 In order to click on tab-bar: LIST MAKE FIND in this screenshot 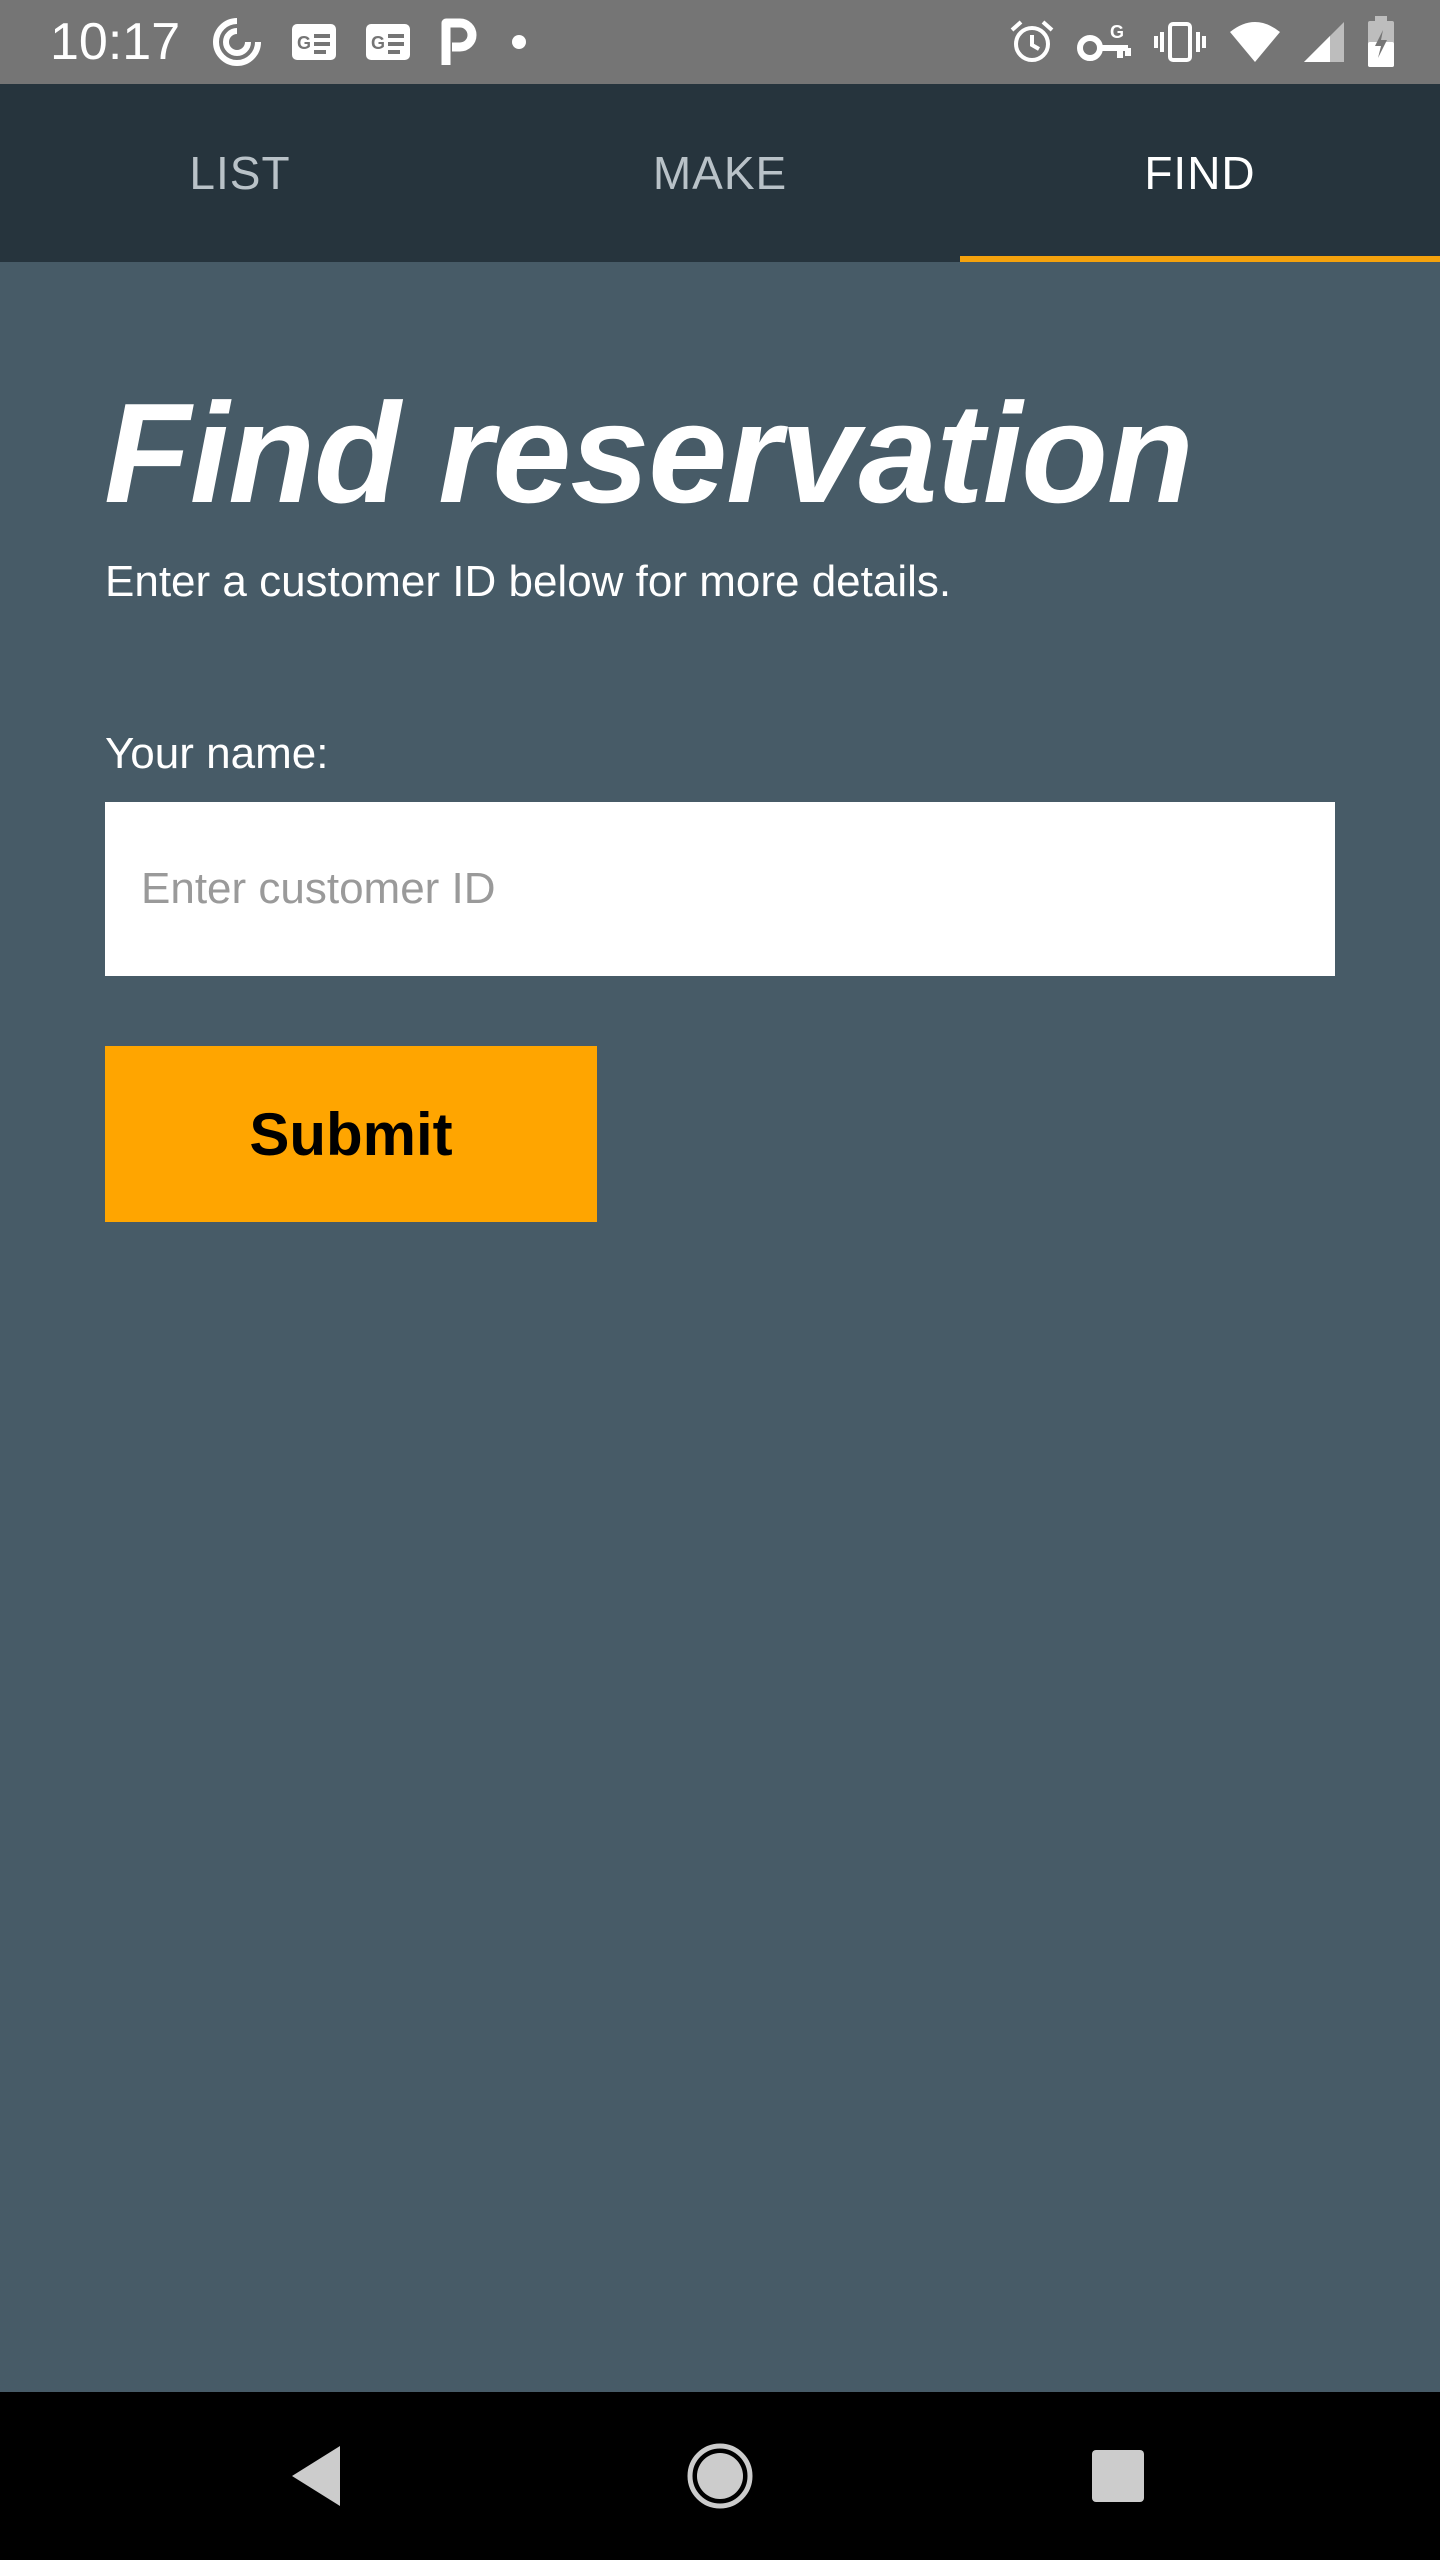, I will do `click(720, 173)`.